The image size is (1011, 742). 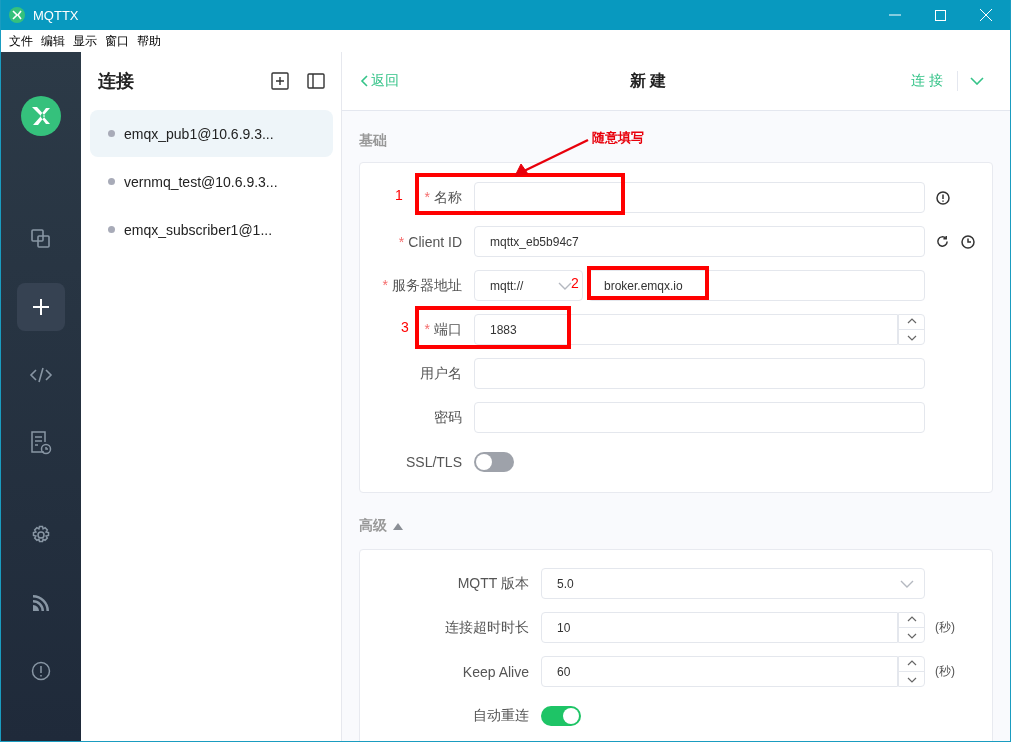 I want to click on annotation-note: 随意填写, so click(x=618, y=138).